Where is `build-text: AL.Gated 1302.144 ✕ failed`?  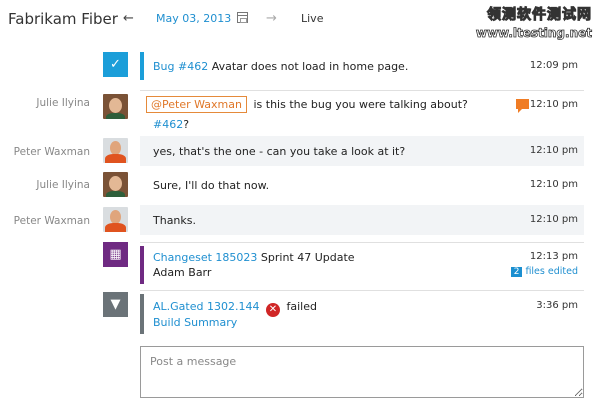 build-text: AL.Gated 1302.144 ✕ failed is located at coordinates (235, 308).